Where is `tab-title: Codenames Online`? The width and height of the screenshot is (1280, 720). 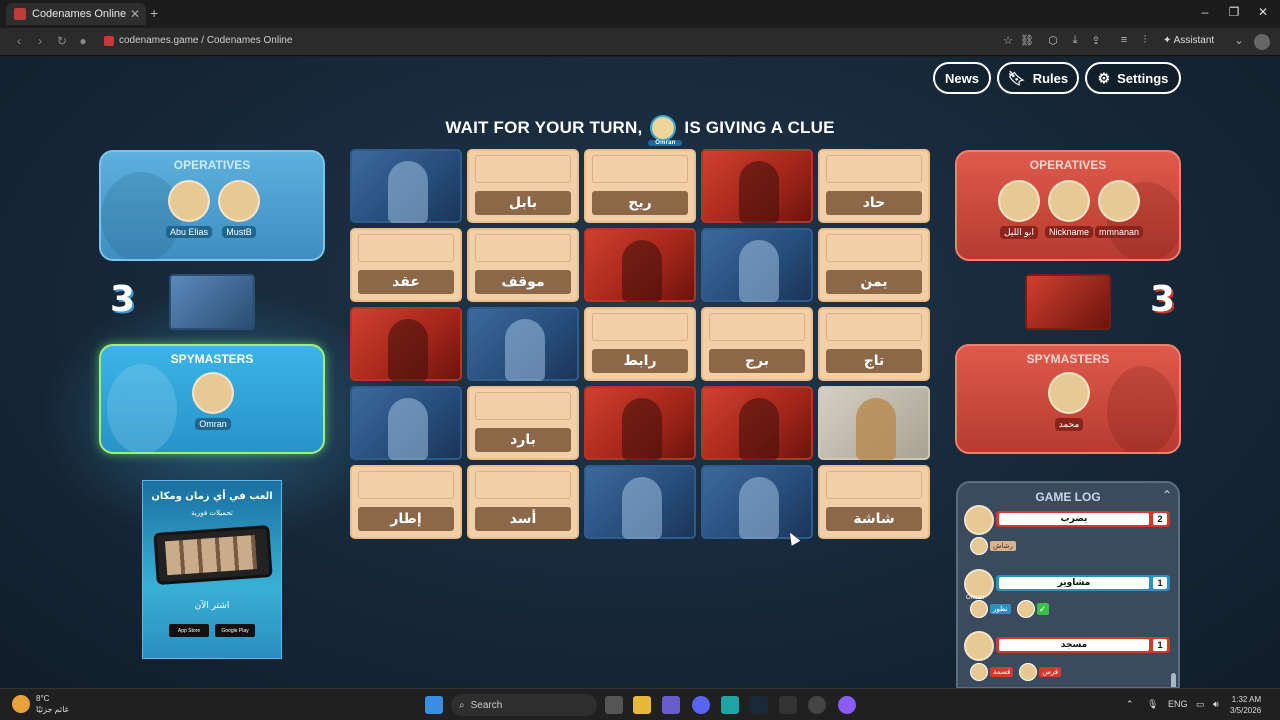 tab-title: Codenames Online is located at coordinates (79, 14).